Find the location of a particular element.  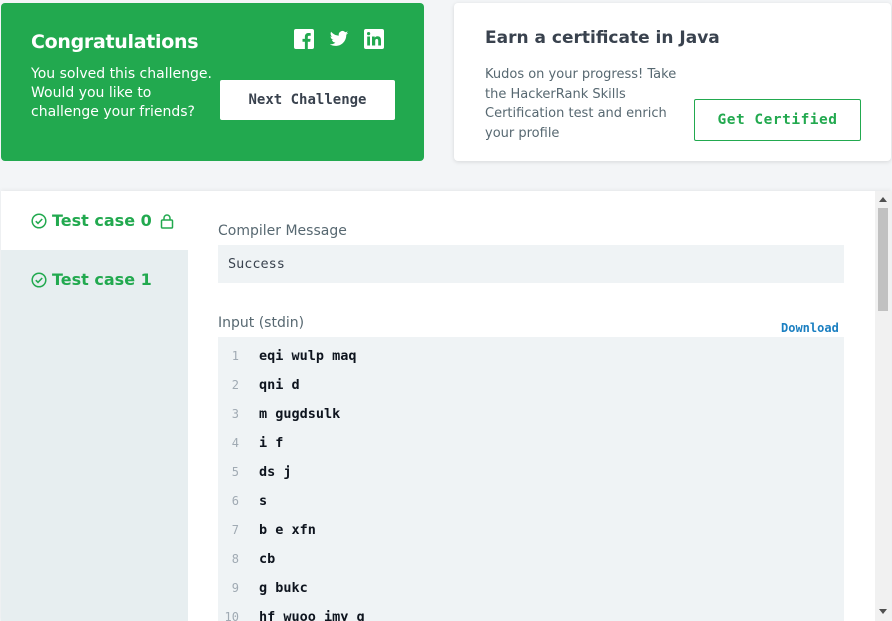

line-number: 9 is located at coordinates (235, 587).